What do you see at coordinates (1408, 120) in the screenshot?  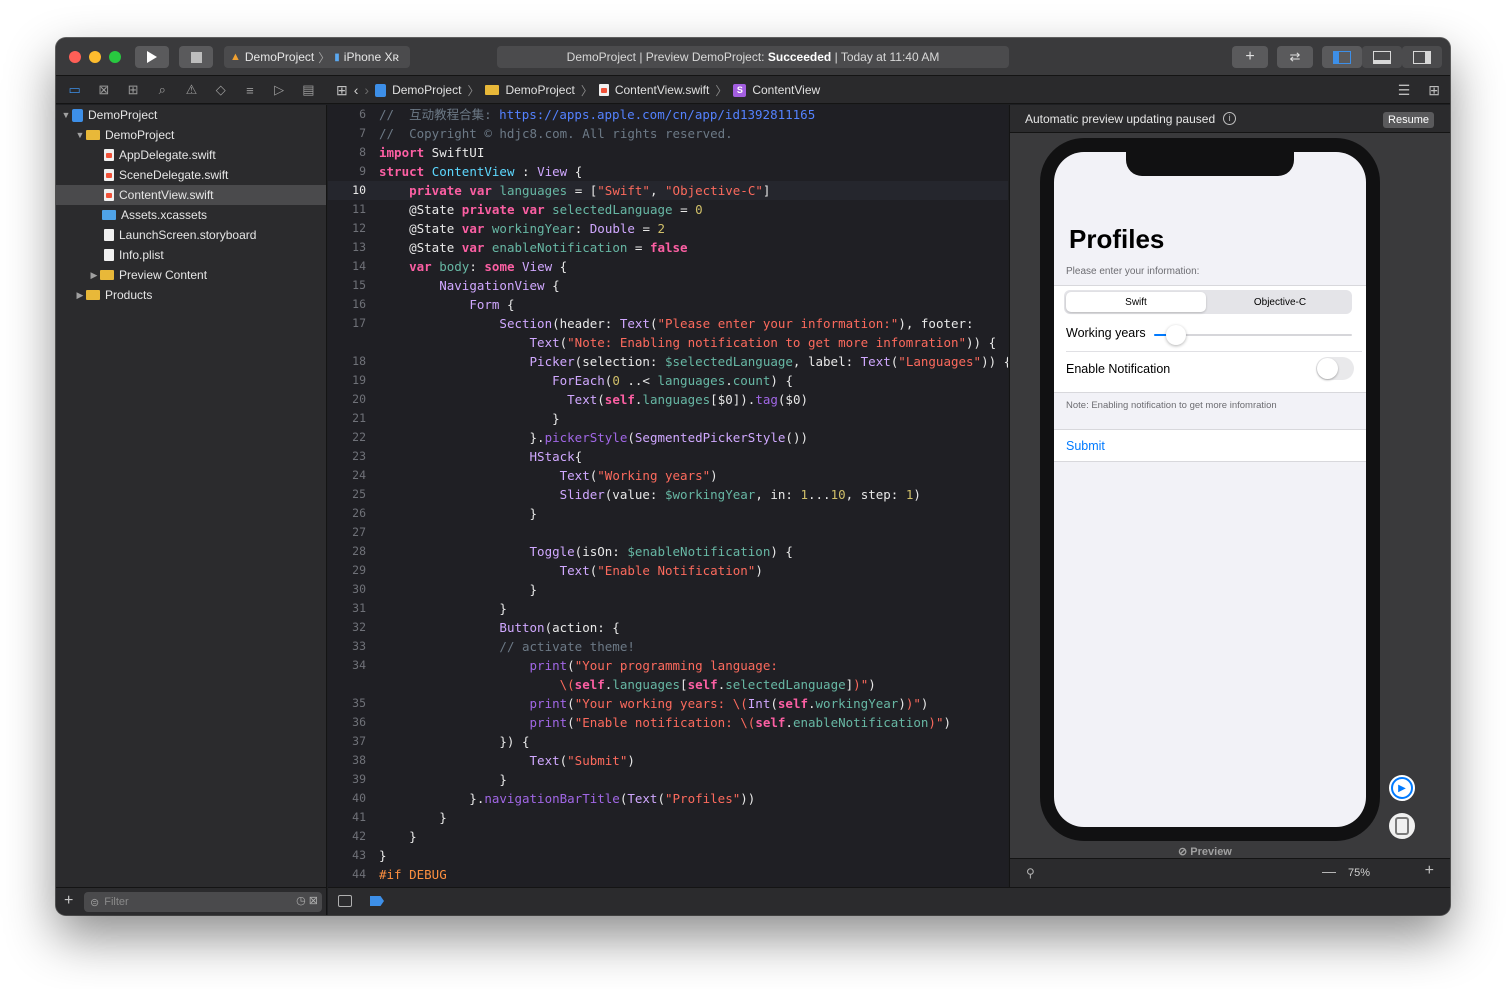 I see `resume-button: Resume` at bounding box center [1408, 120].